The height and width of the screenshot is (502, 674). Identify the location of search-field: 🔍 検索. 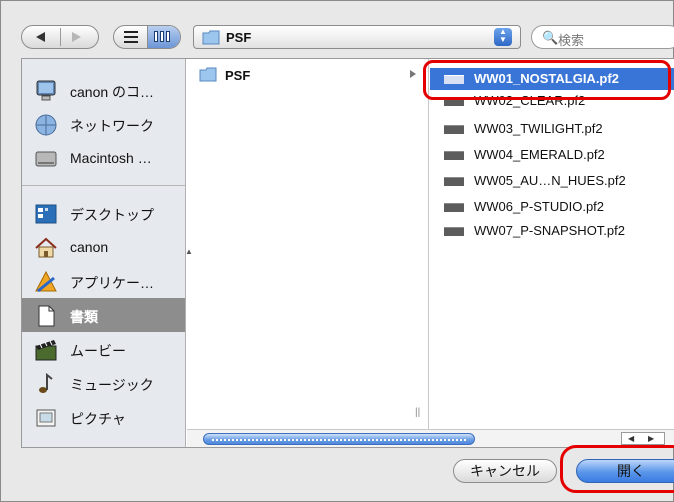
(602, 37).